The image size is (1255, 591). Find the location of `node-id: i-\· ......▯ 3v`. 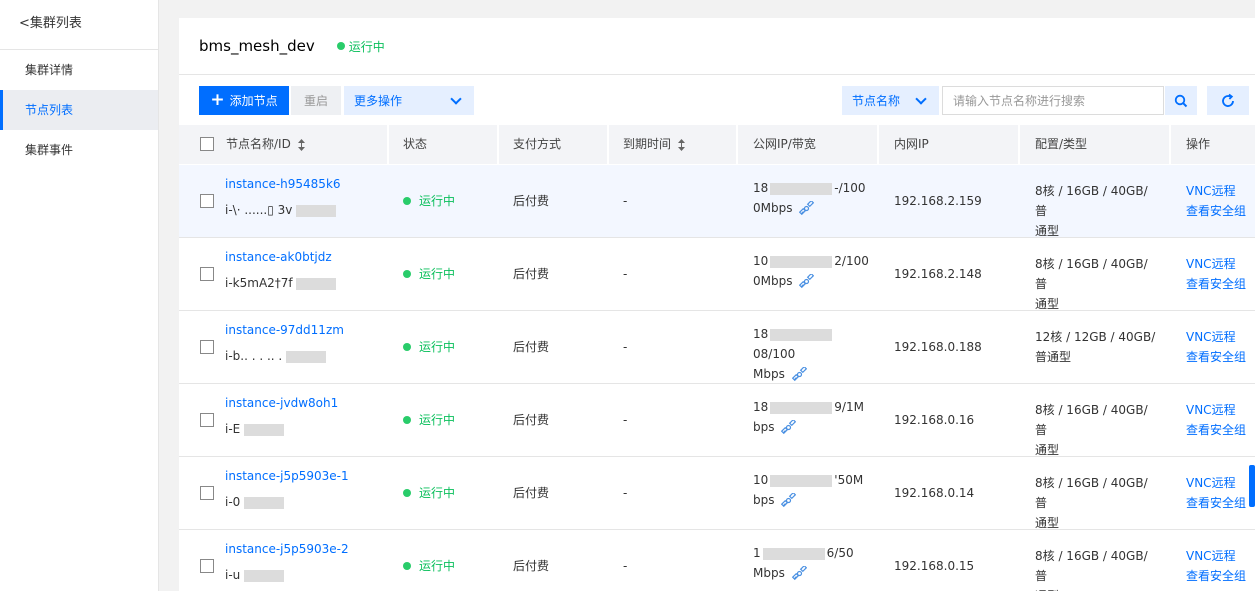

node-id: i-\· ......▯ 3v is located at coordinates (281, 210).